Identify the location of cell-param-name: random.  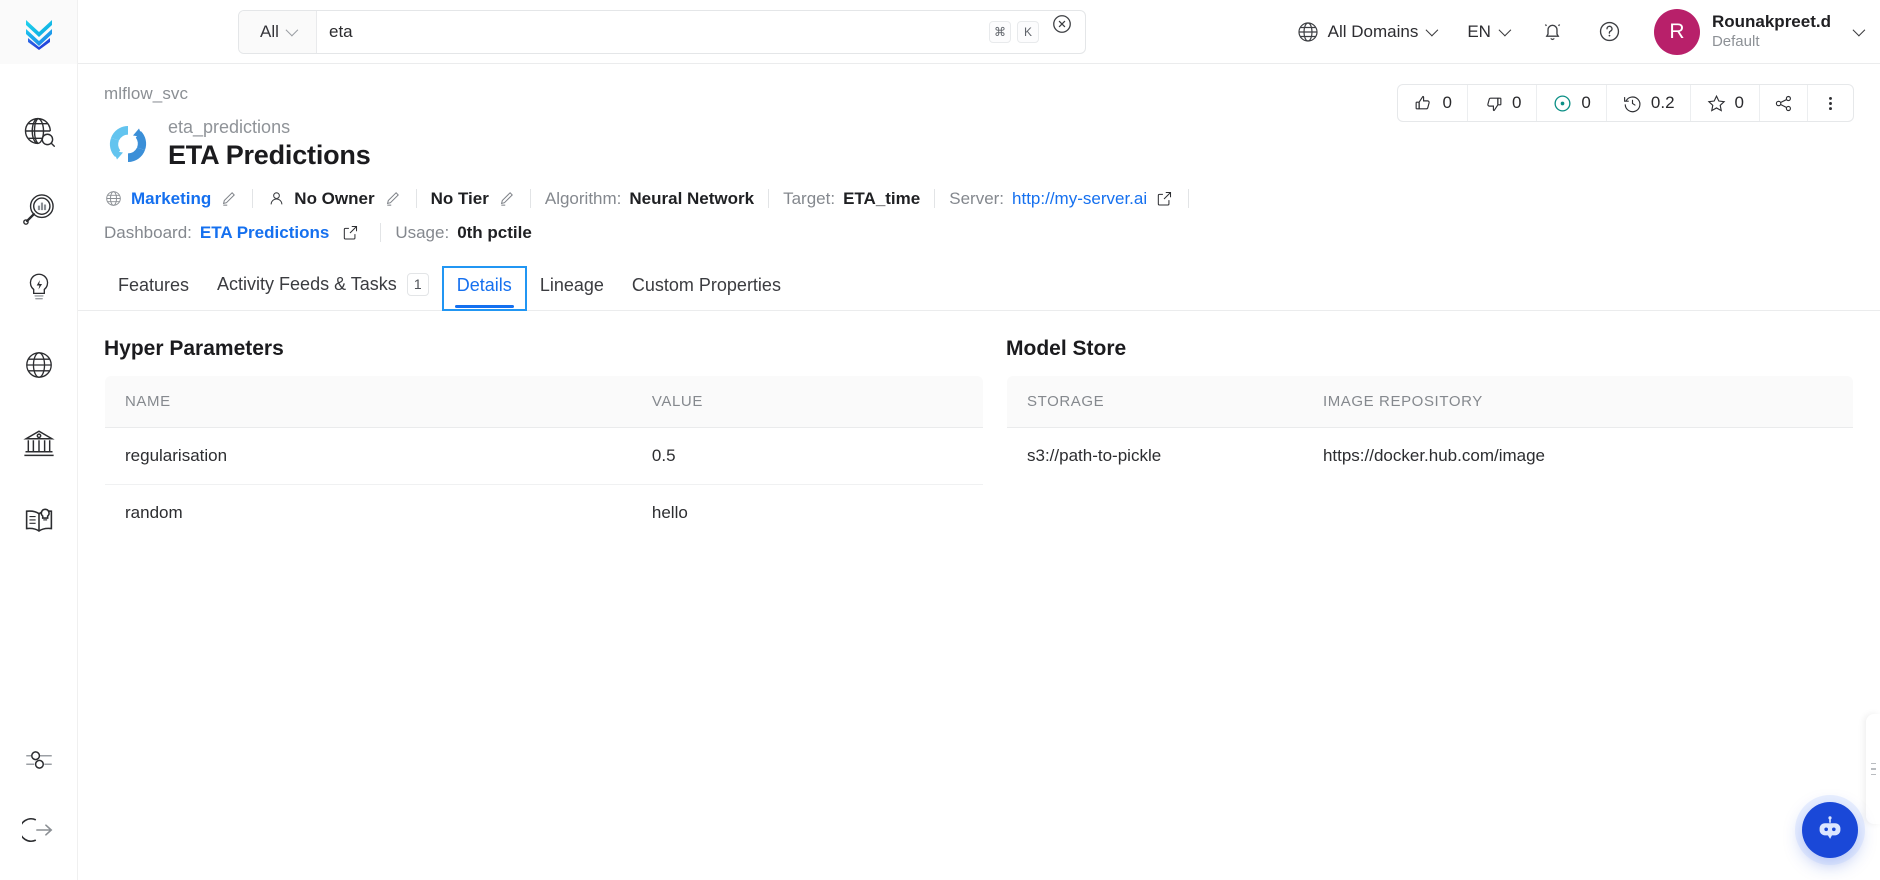
(154, 512).